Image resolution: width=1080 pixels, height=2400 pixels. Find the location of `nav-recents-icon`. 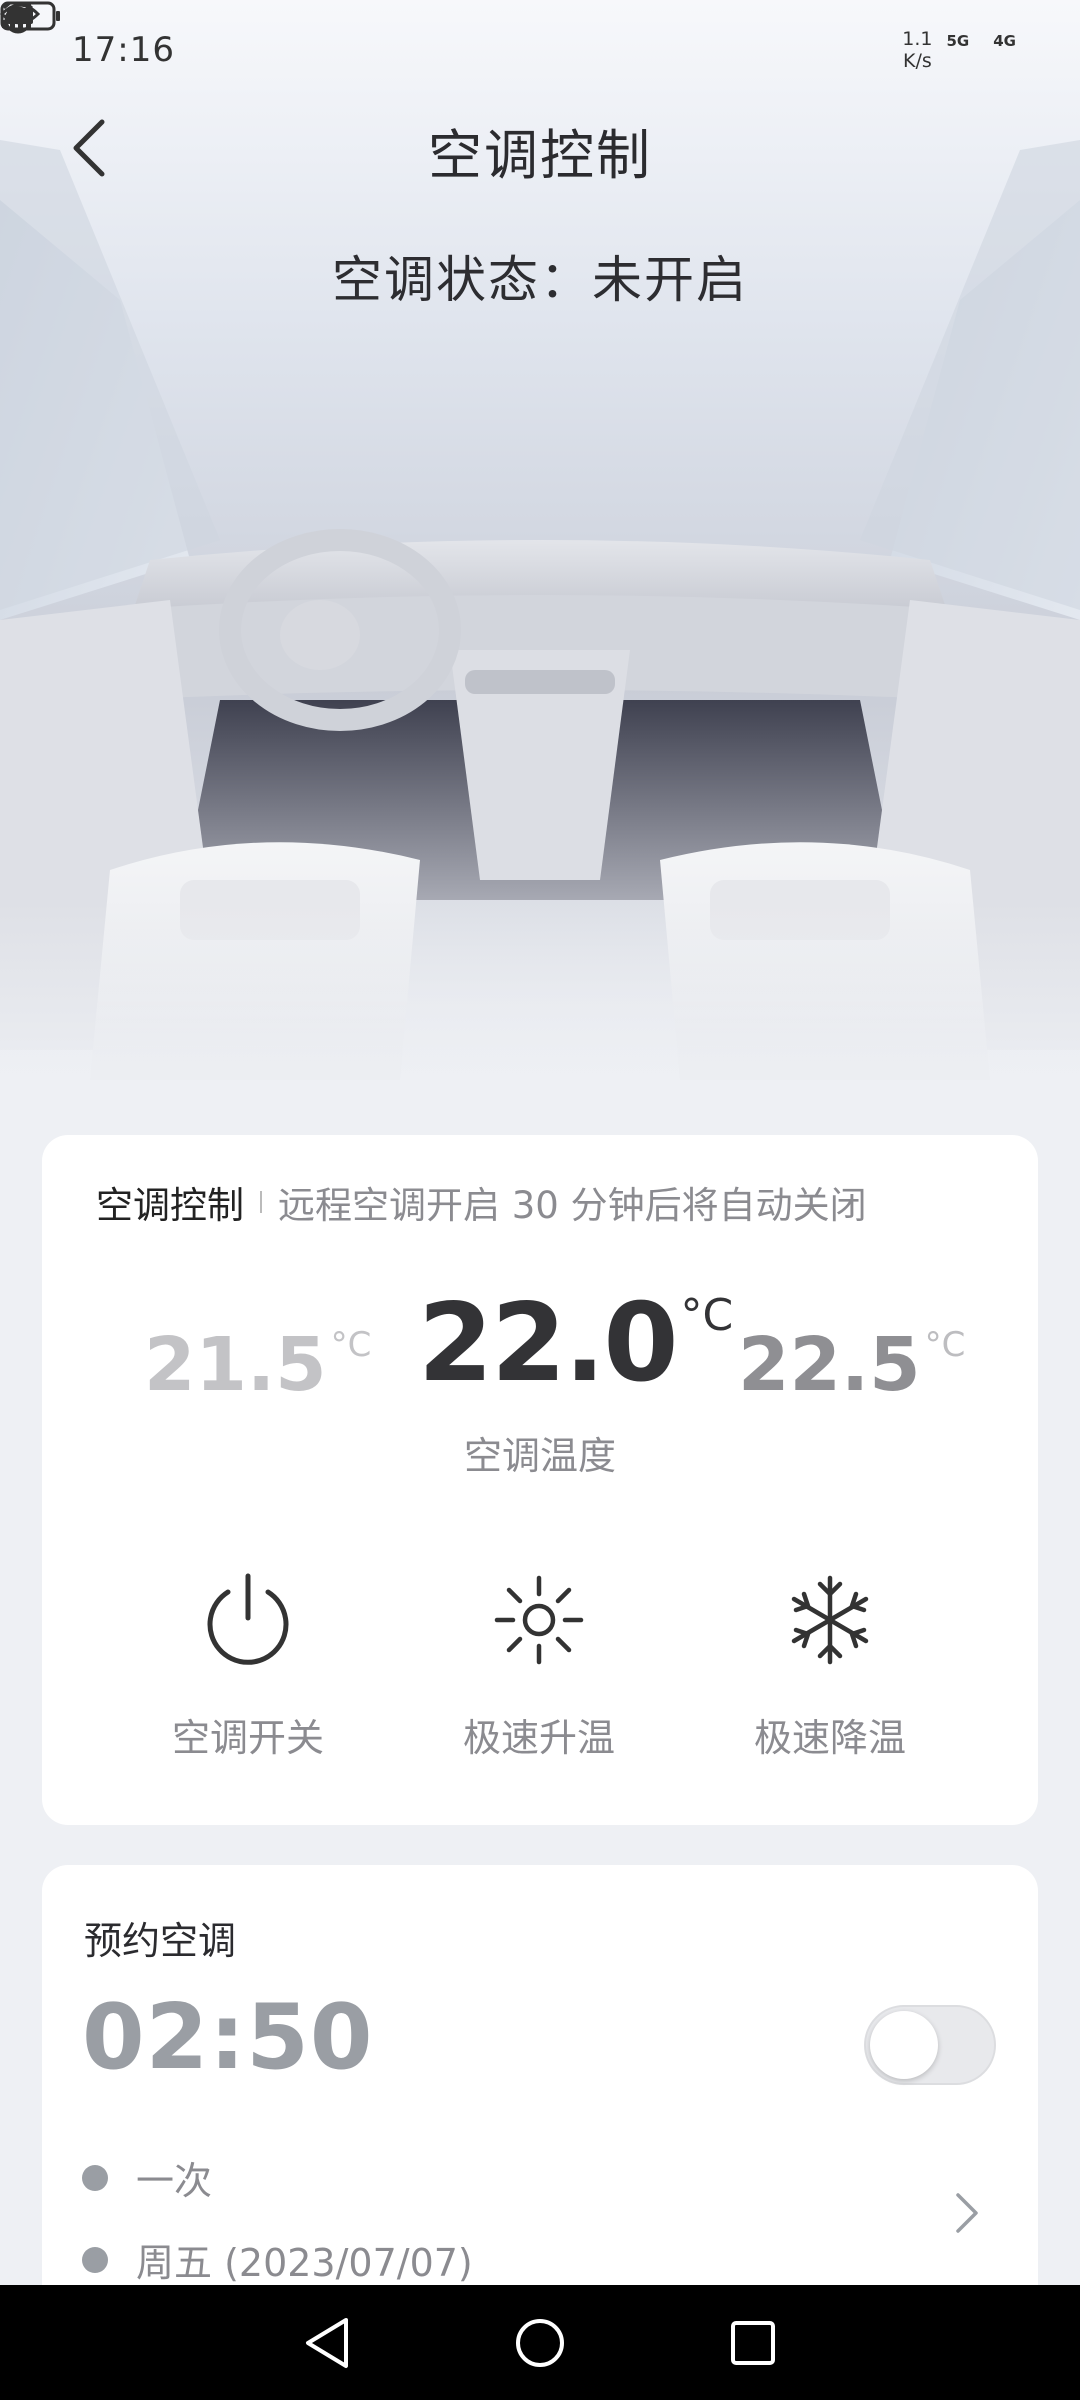

nav-recents-icon is located at coordinates (753, 2342).